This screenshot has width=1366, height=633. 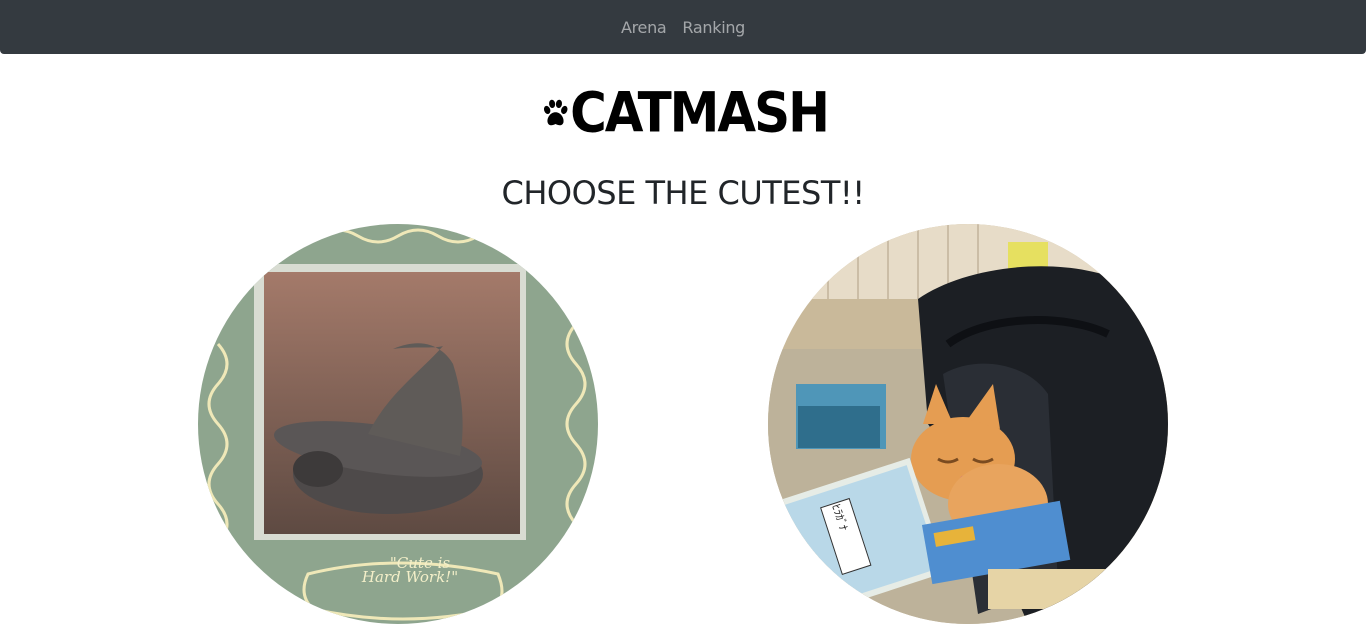 I want to click on page-title: CHOOSE THE CUTEST!!, so click(x=683, y=193).